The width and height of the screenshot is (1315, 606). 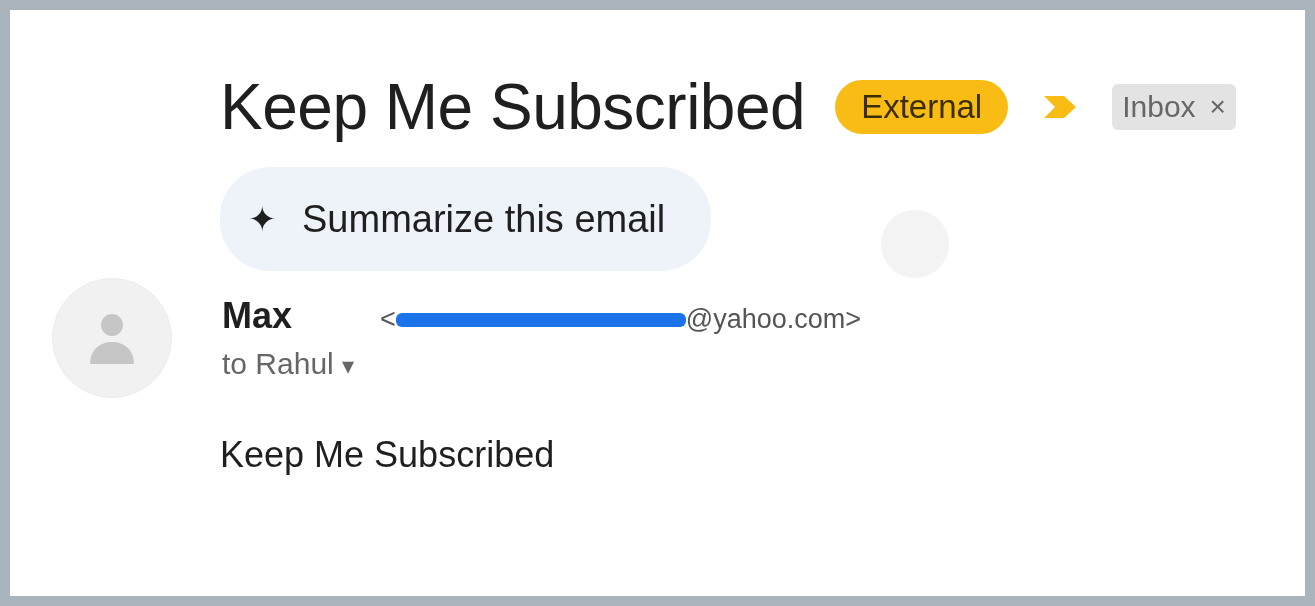 I want to click on external-badge: External, so click(x=922, y=107).